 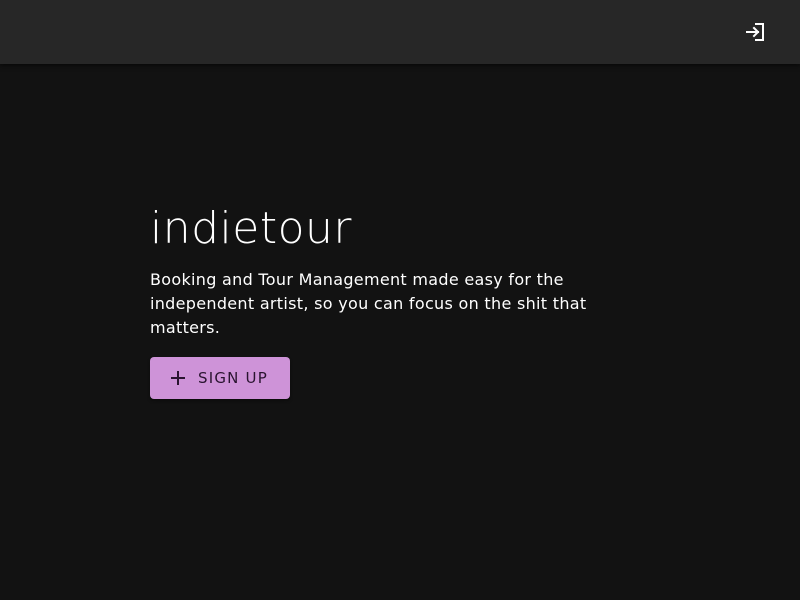 What do you see at coordinates (251, 228) in the screenshot?
I see `app-title: indietour` at bounding box center [251, 228].